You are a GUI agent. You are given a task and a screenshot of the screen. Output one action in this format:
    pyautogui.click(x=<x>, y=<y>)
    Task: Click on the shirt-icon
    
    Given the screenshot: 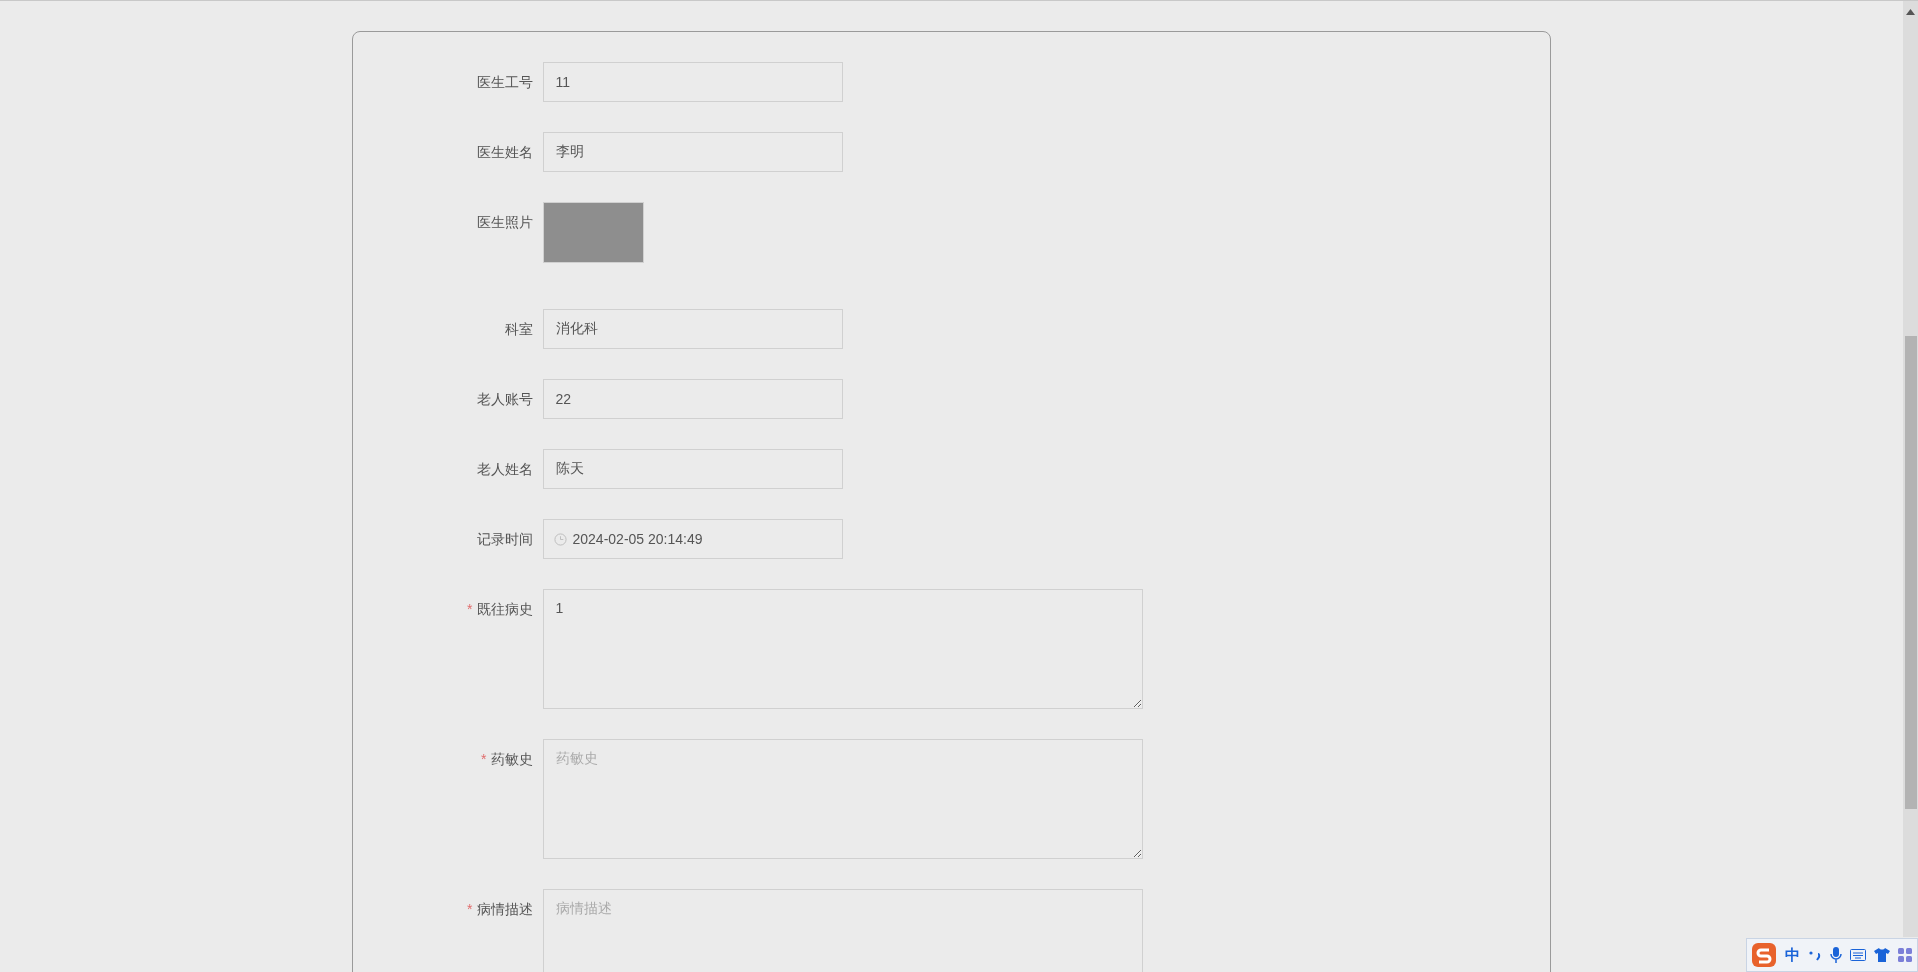 What is the action you would take?
    pyautogui.click(x=1882, y=955)
    